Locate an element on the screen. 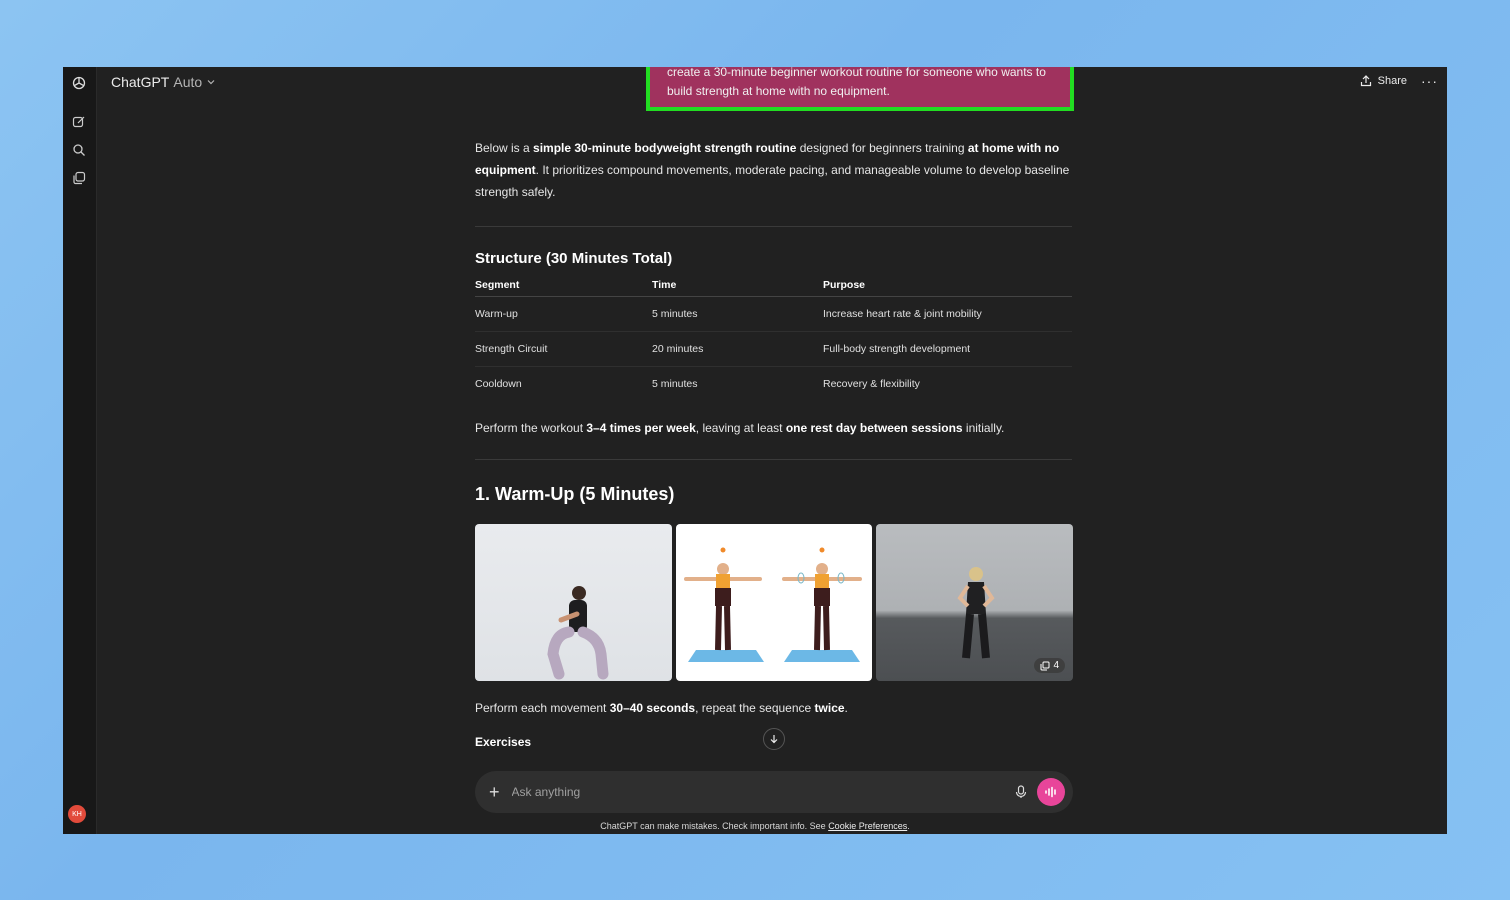 This screenshot has width=1510, height=900. microphone-icon is located at coordinates (1021, 792).